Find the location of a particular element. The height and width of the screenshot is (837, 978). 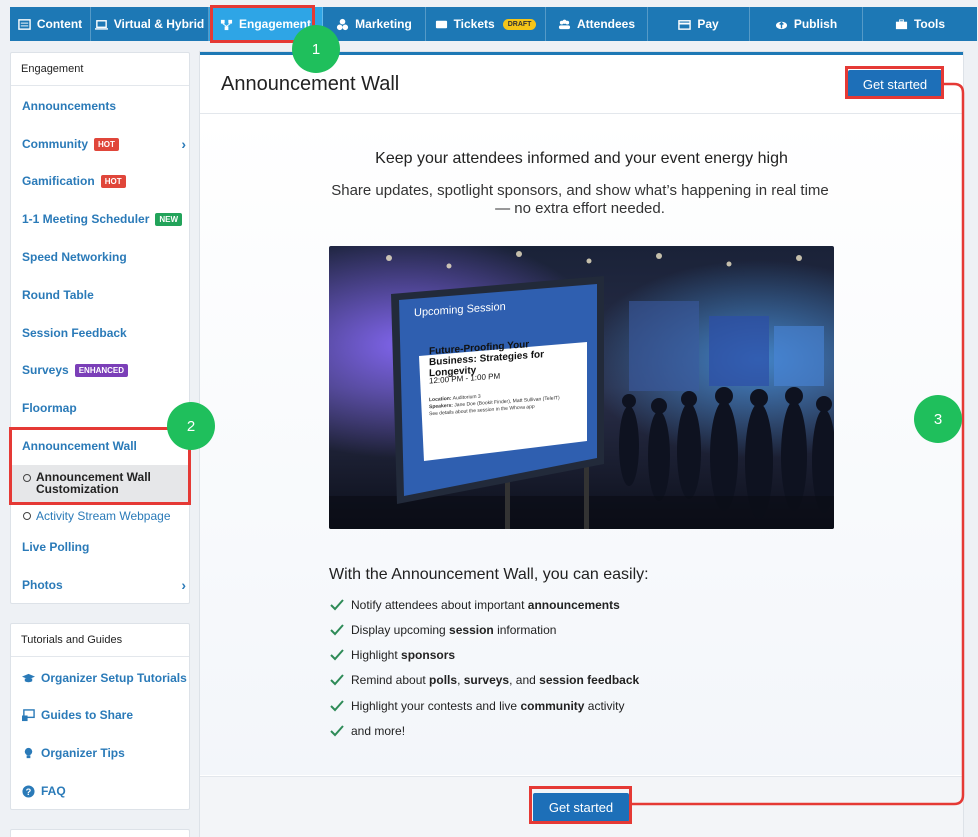

step-marker-1: 1 is located at coordinates (316, 49).